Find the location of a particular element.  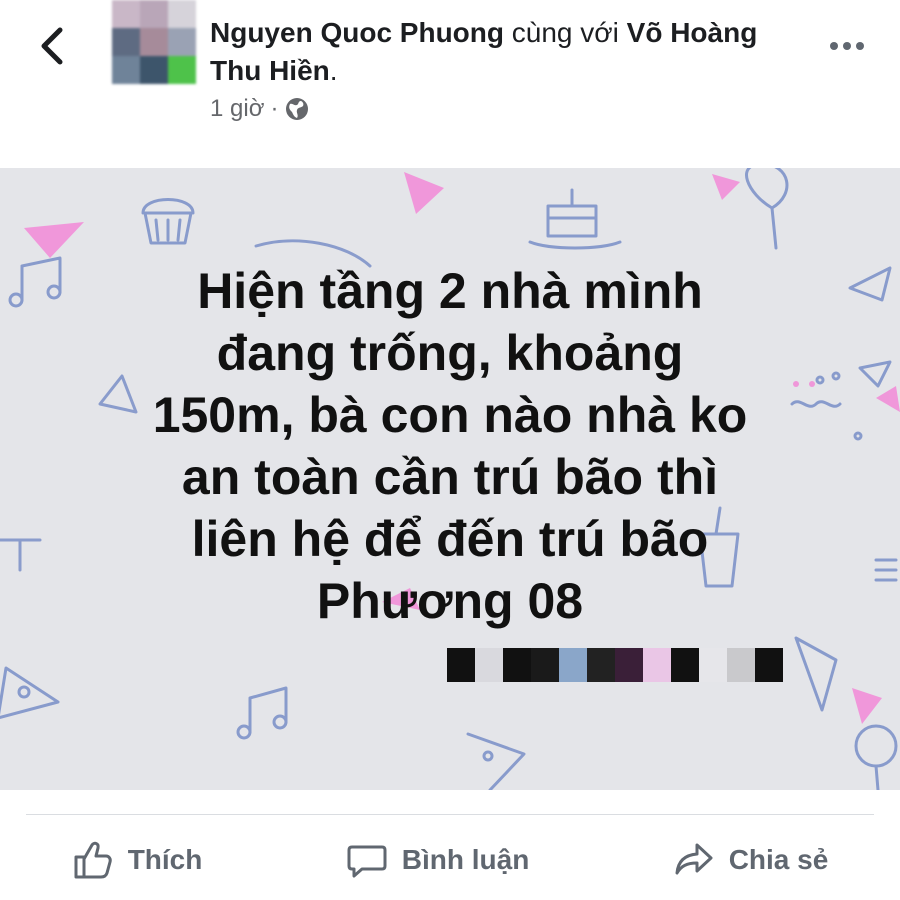

post-meta: 1 giờ · is located at coordinates (260, 109).